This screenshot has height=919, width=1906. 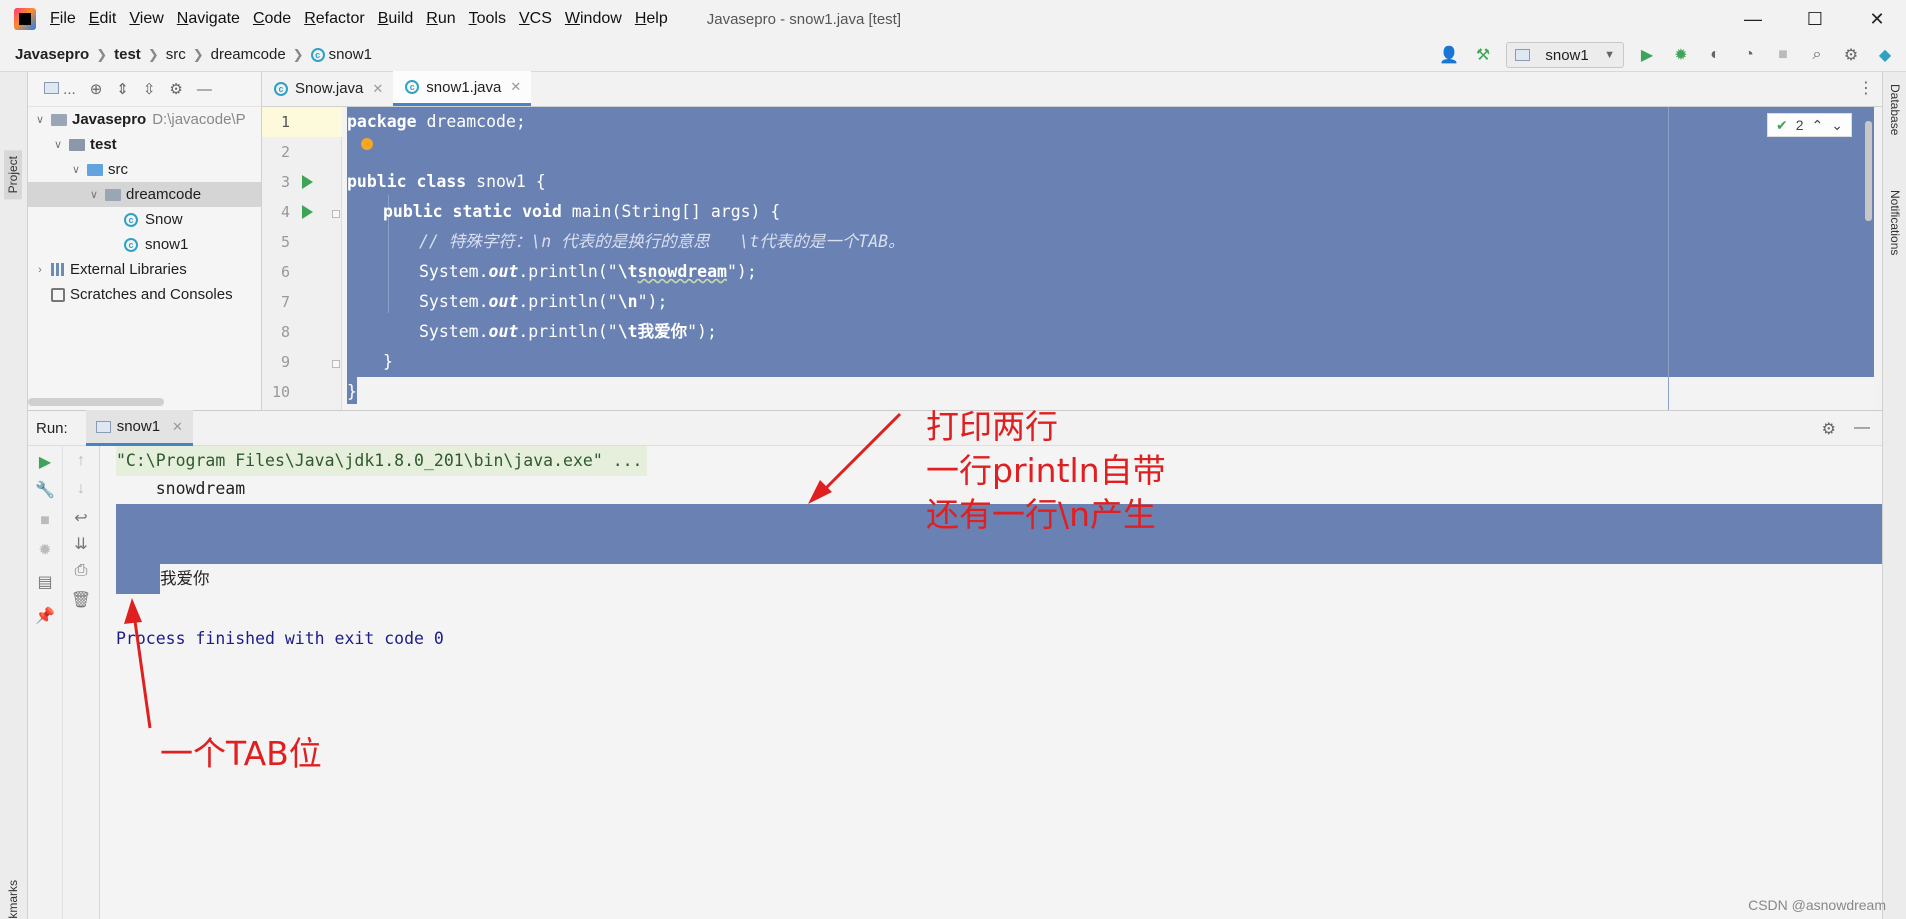 I want to click on collapse-all-icon: ⇳, so click(x=149, y=89).